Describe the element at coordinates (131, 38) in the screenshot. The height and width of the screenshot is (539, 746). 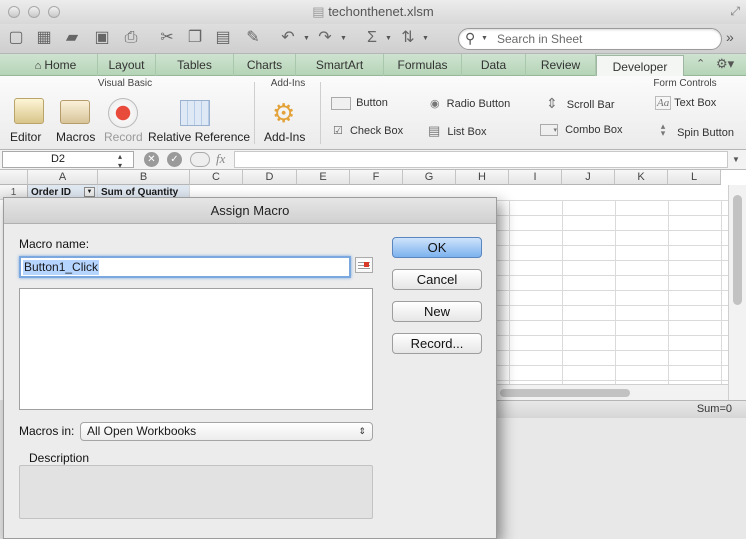
I see `print-icon: ⎙` at that location.